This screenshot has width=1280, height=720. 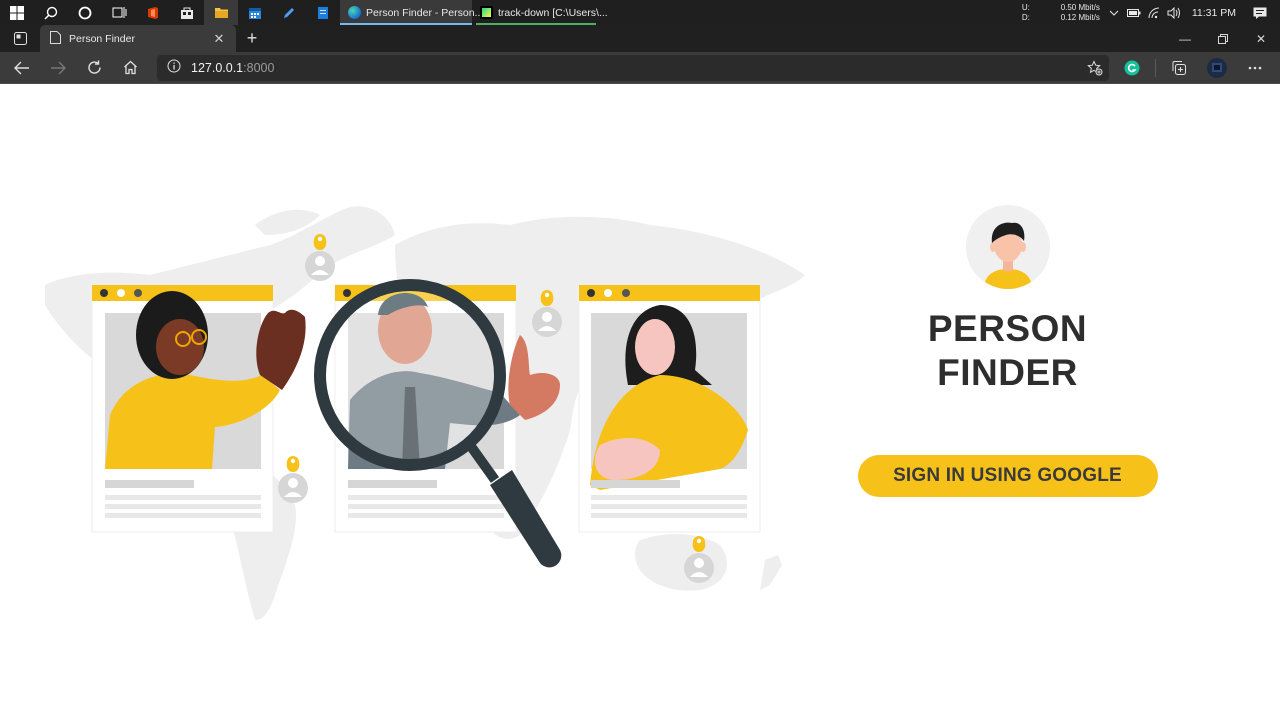 What do you see at coordinates (221, 12) in the screenshot?
I see `file-explorer-icon` at bounding box center [221, 12].